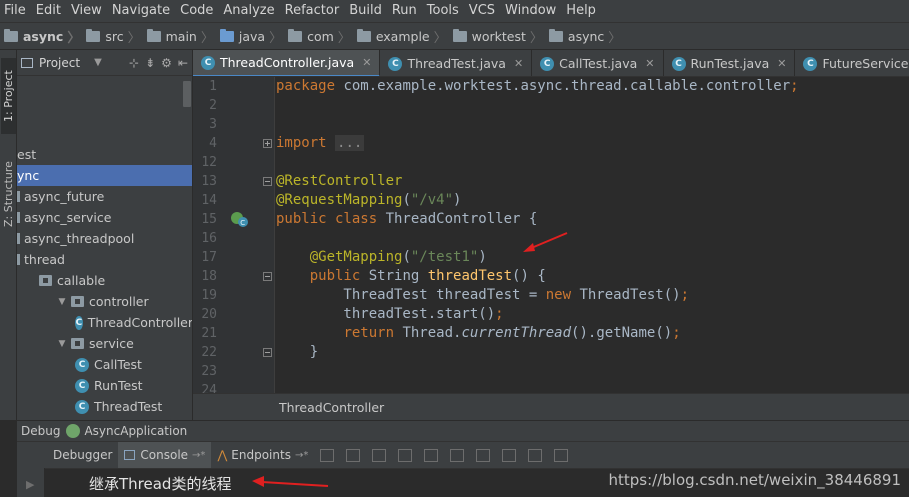  I want to click on line-number: 23, so click(209, 371).